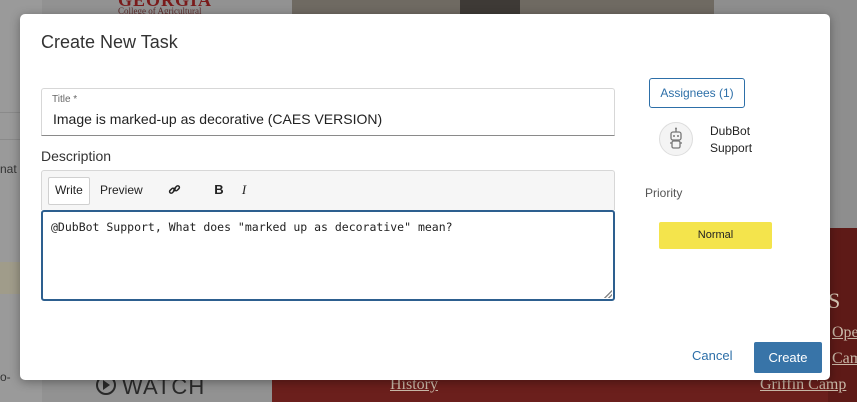  I want to click on background-table-cell, so click(10, 126).